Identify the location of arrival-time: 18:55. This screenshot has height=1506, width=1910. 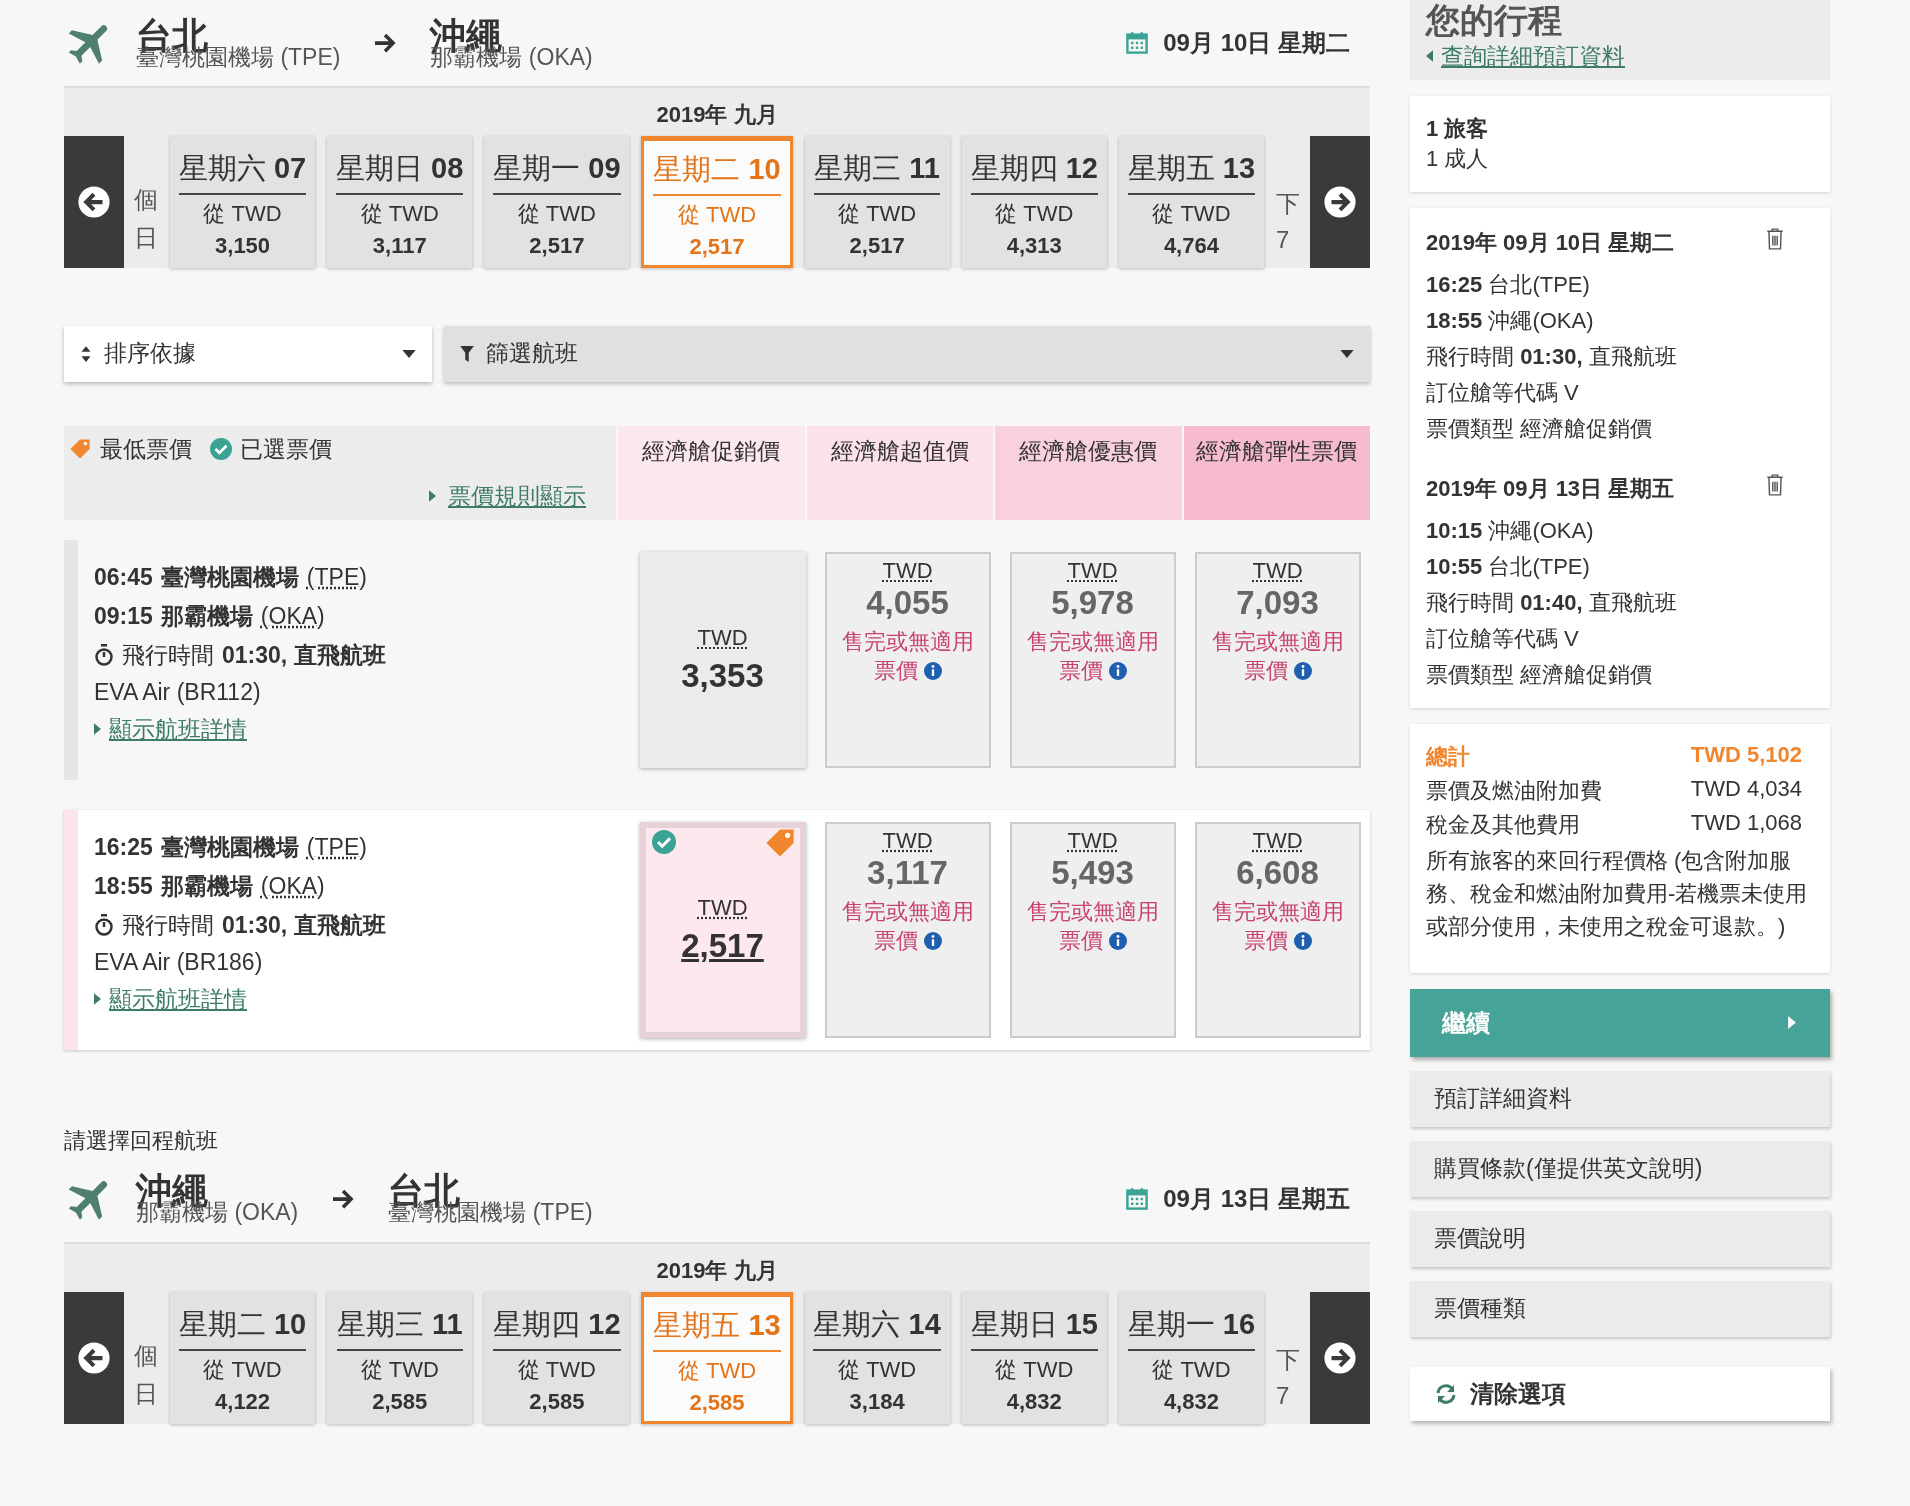
(123, 886).